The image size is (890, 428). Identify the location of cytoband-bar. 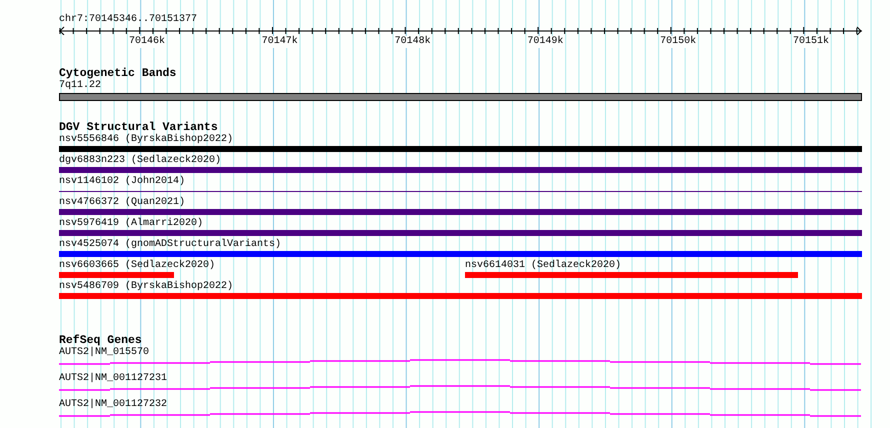
(460, 97).